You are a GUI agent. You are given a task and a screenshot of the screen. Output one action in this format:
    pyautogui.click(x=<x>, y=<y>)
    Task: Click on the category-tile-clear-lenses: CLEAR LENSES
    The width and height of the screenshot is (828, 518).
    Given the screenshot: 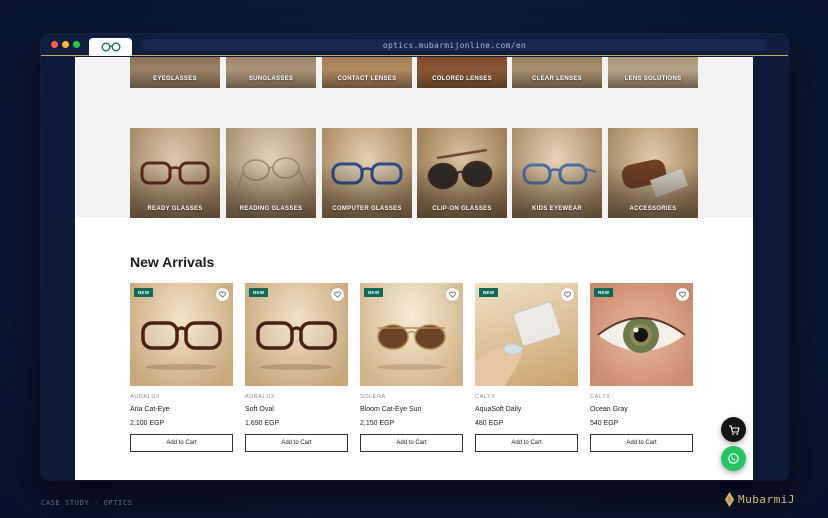 What is the action you would take?
    pyautogui.click(x=557, y=72)
    